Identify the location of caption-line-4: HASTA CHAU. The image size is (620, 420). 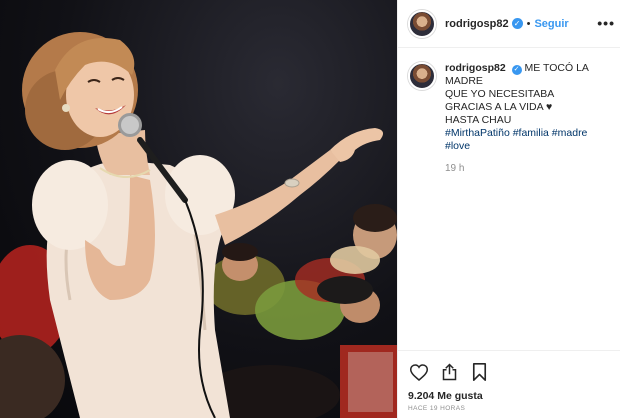
(478, 120).